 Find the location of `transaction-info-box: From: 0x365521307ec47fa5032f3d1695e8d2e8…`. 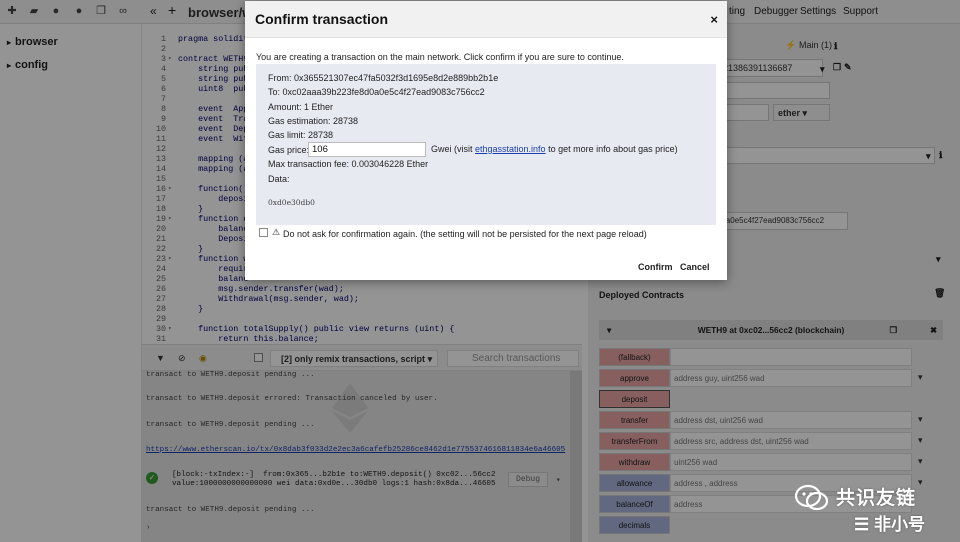

transaction-info-box: From: 0x365521307ec47fa5032f3d1695e8d2e8… is located at coordinates (486, 144).